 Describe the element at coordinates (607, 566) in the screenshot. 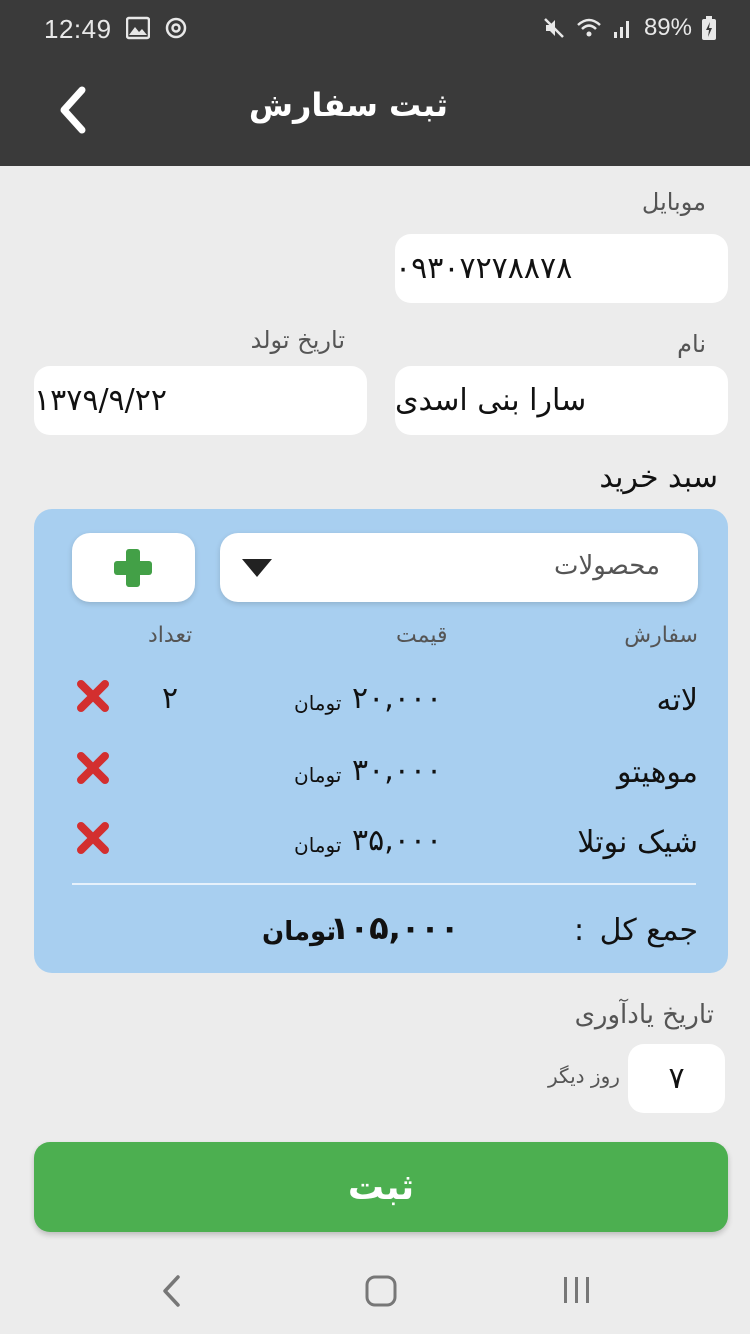

I see `dropdown-label: محصولات` at that location.